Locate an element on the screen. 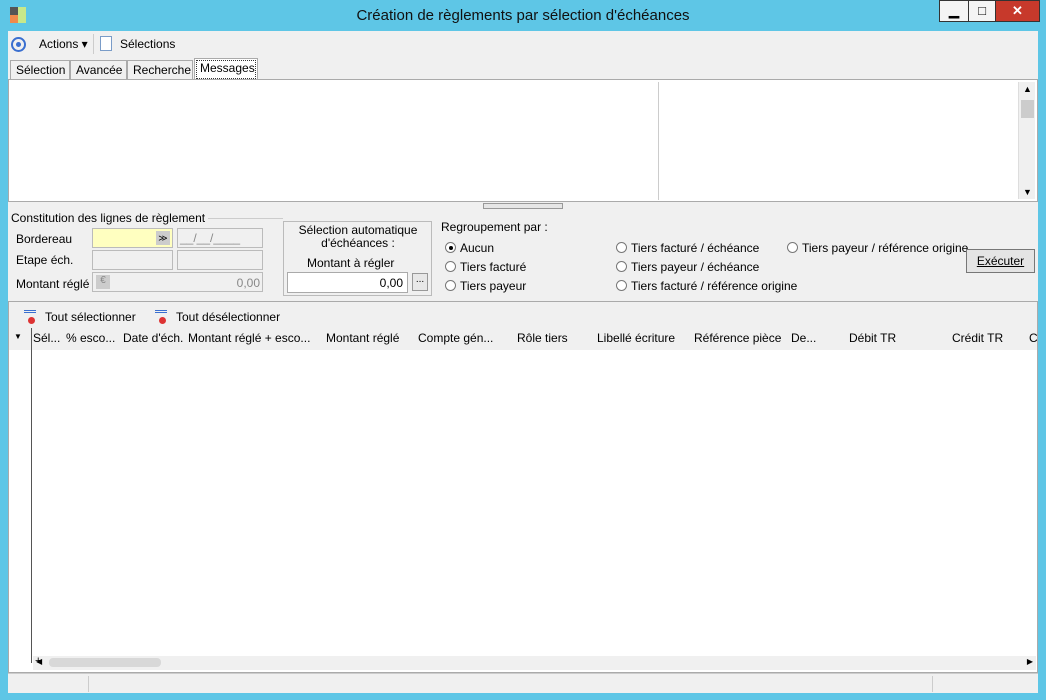  bordereau-label: Bordereau is located at coordinates (44, 239).